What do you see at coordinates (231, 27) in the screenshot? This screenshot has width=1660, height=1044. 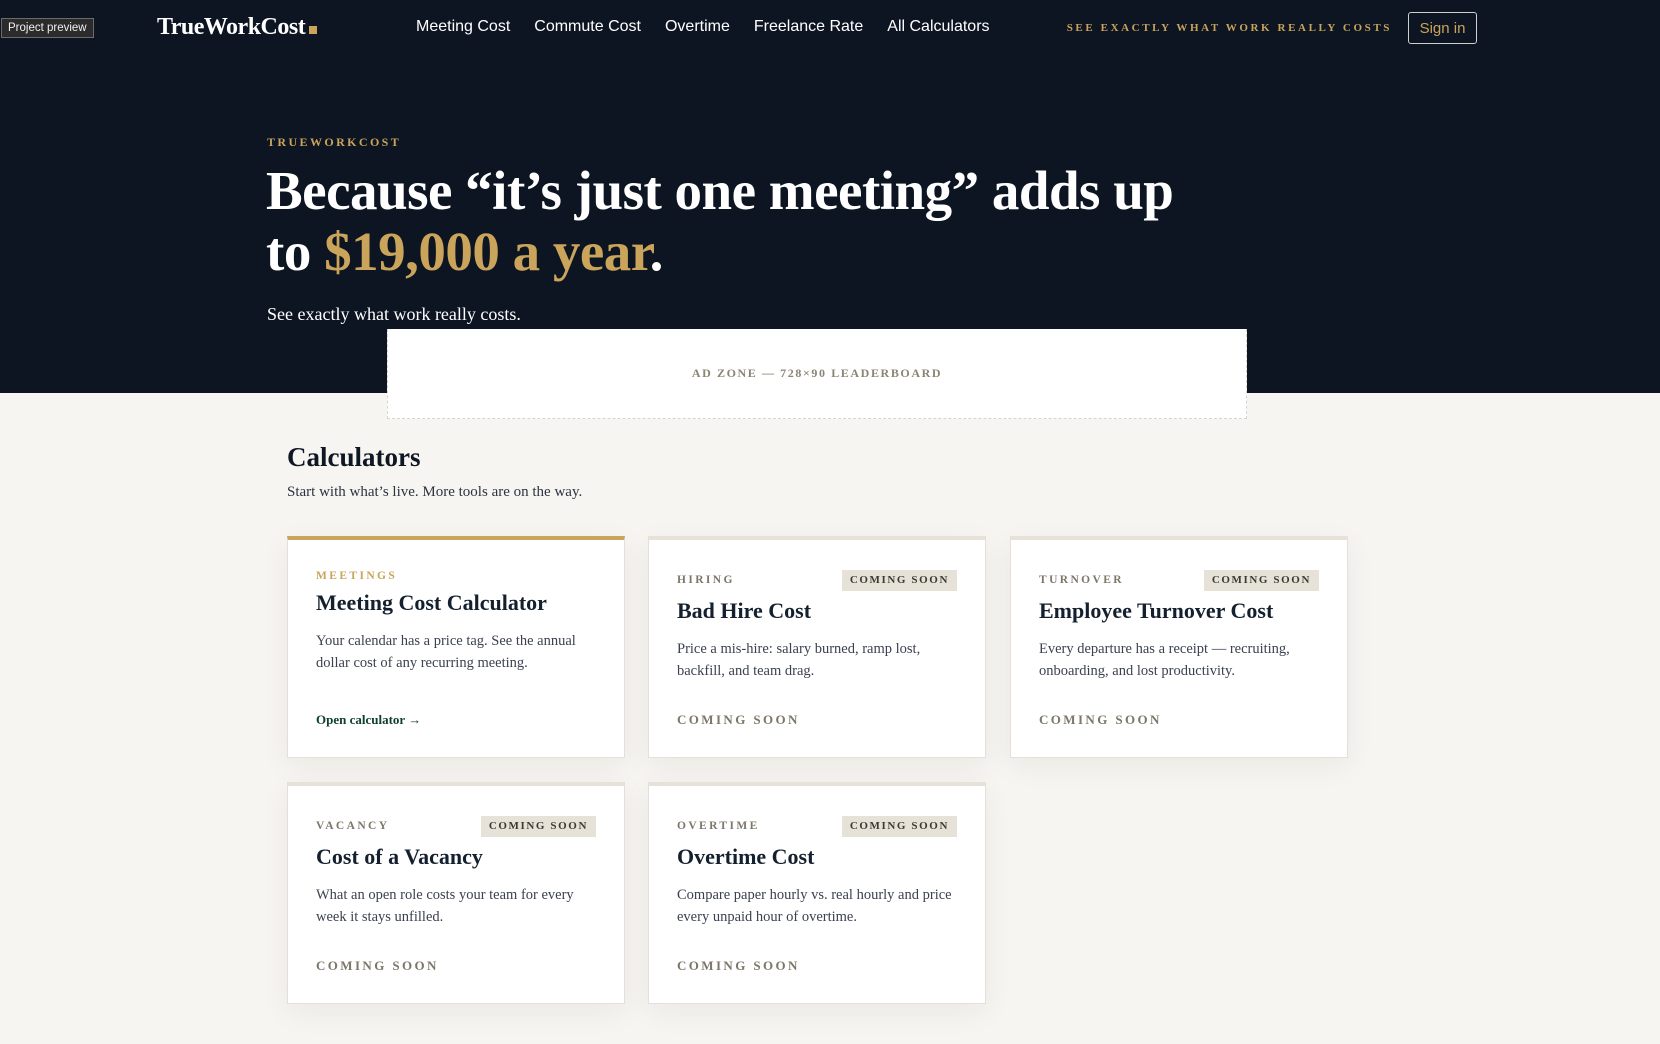 I see `brand-name: TrueWorkCost` at bounding box center [231, 27].